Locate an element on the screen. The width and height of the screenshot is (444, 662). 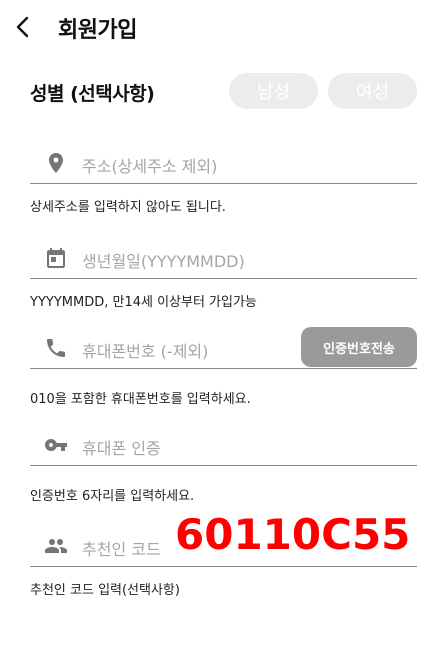
birth-field: 생년월일(YYYYMMDD) is located at coordinates (223, 259).